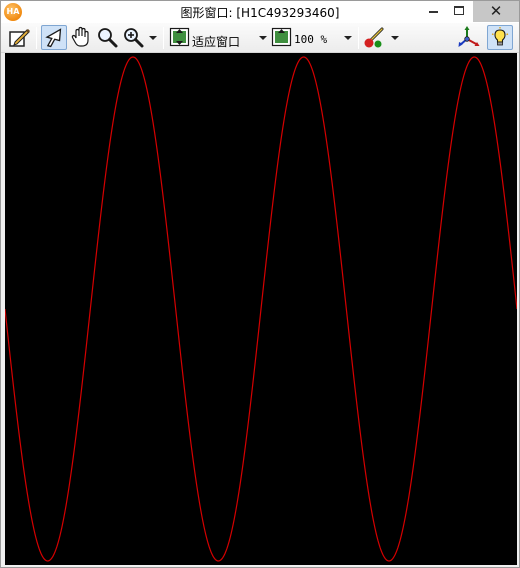 The width and height of the screenshot is (520, 568). I want to click on edit-pencil-icon, so click(19, 38).